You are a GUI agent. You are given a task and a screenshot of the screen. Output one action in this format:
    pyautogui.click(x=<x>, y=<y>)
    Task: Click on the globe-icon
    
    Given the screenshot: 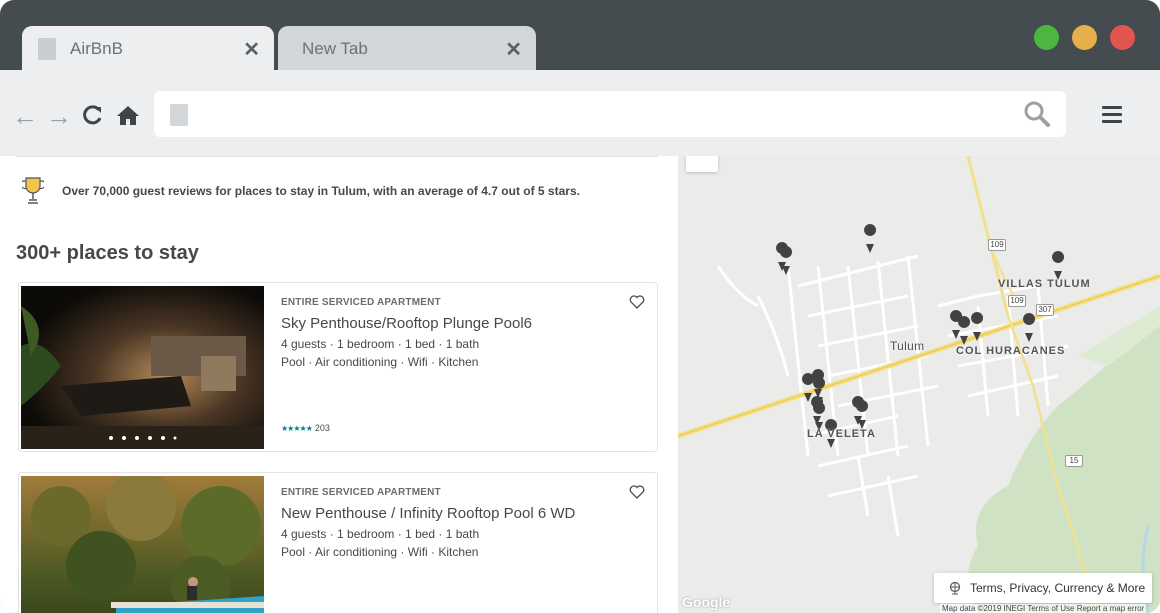 What is the action you would take?
    pyautogui.click(x=955, y=588)
    